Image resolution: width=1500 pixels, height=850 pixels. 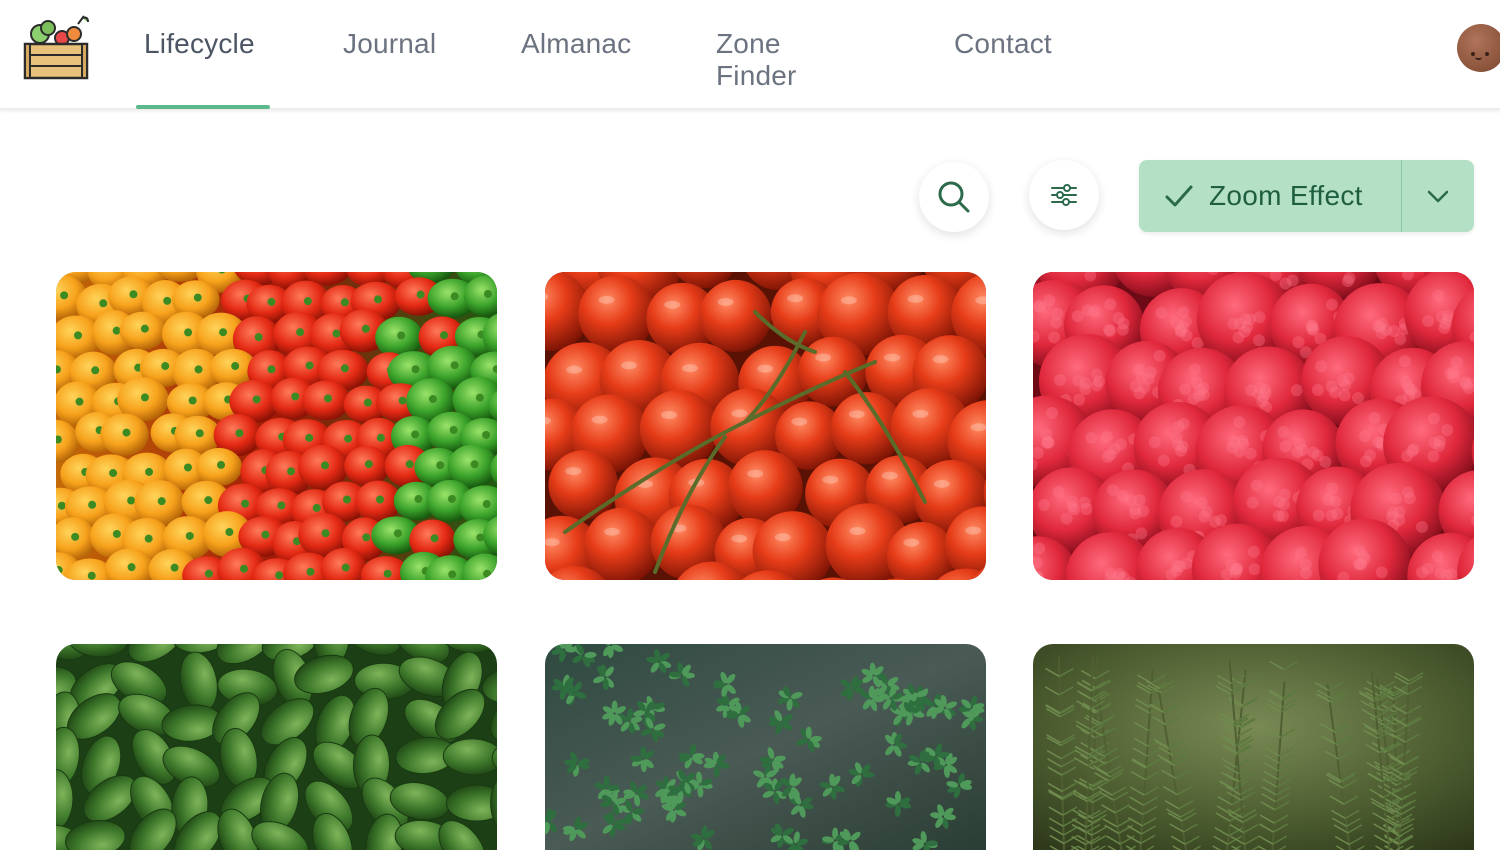 I want to click on filter-button, so click(x=1064, y=195).